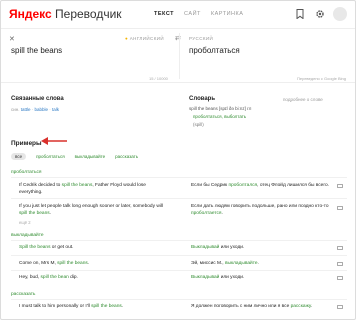  I want to click on part-of-speech: гл, so click(249, 108).